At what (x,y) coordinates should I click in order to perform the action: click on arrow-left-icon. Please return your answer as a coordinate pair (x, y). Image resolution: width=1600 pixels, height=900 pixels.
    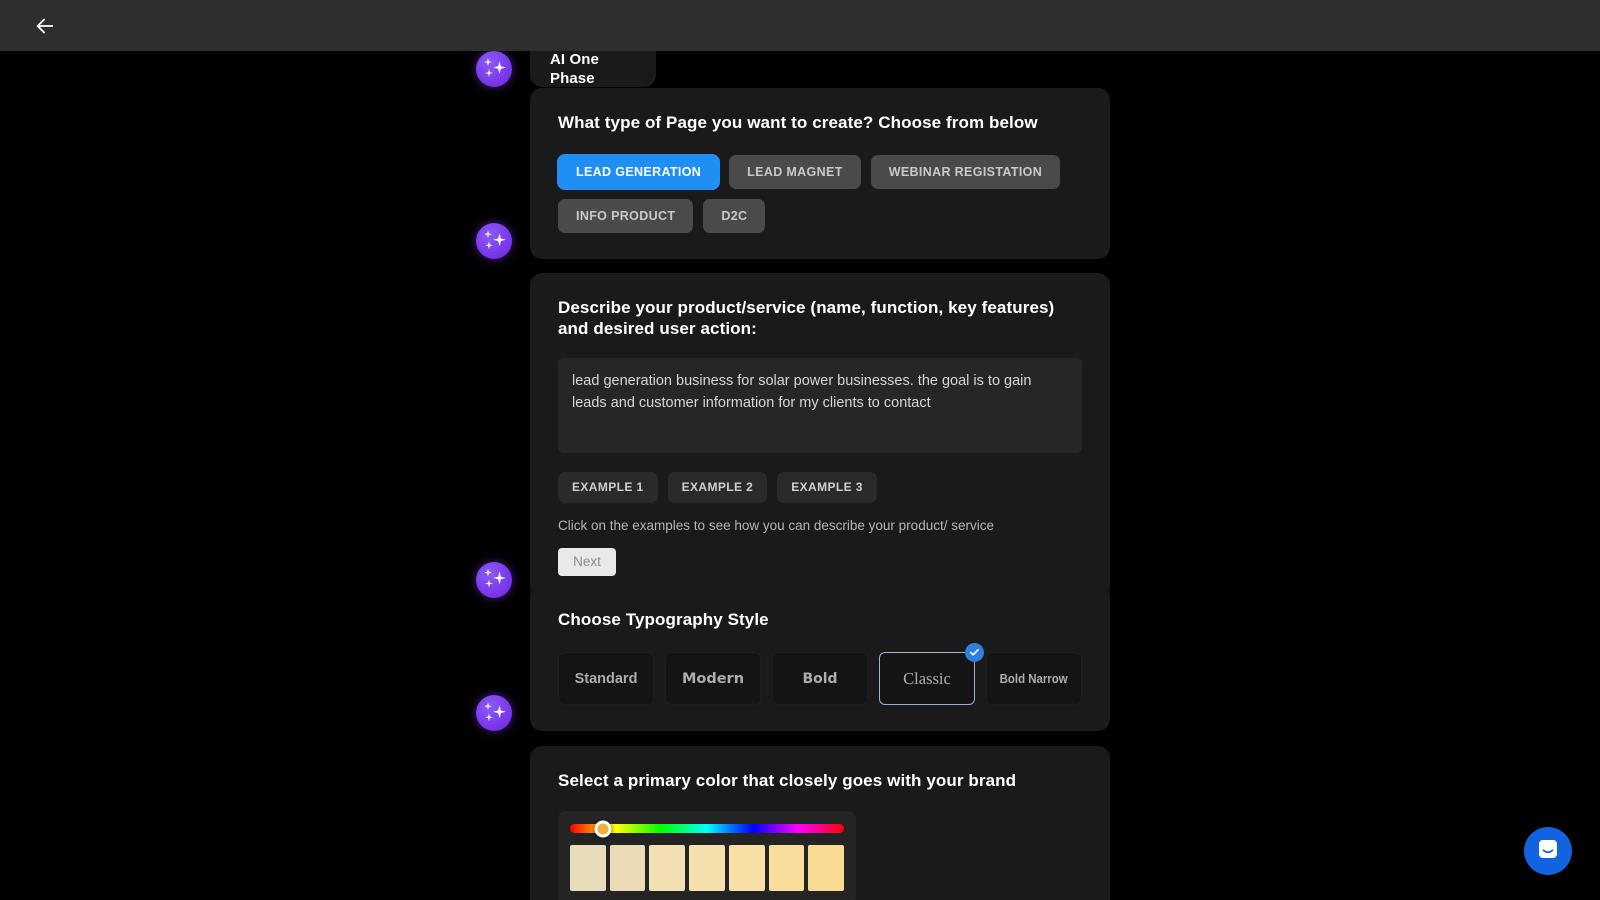
    Looking at the image, I should click on (45, 26).